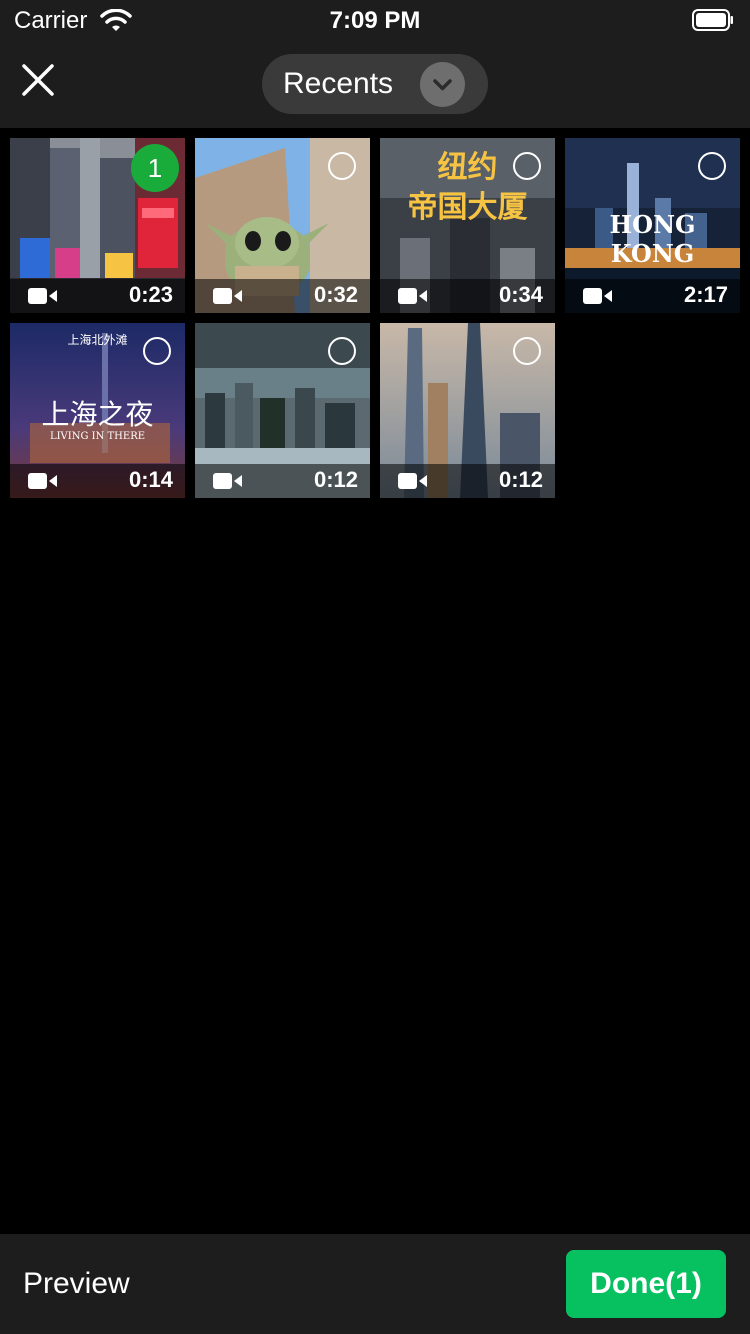  I want to click on album-chevron-button, so click(442, 84).